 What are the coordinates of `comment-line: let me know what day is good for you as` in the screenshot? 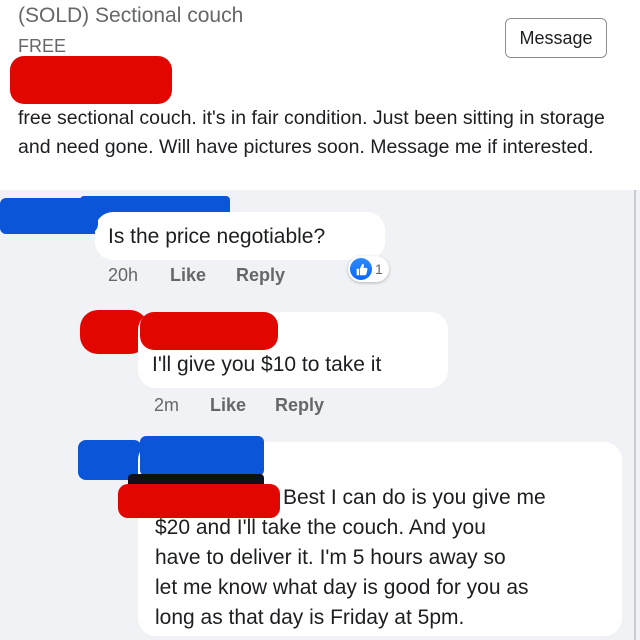 It's located at (342, 587).